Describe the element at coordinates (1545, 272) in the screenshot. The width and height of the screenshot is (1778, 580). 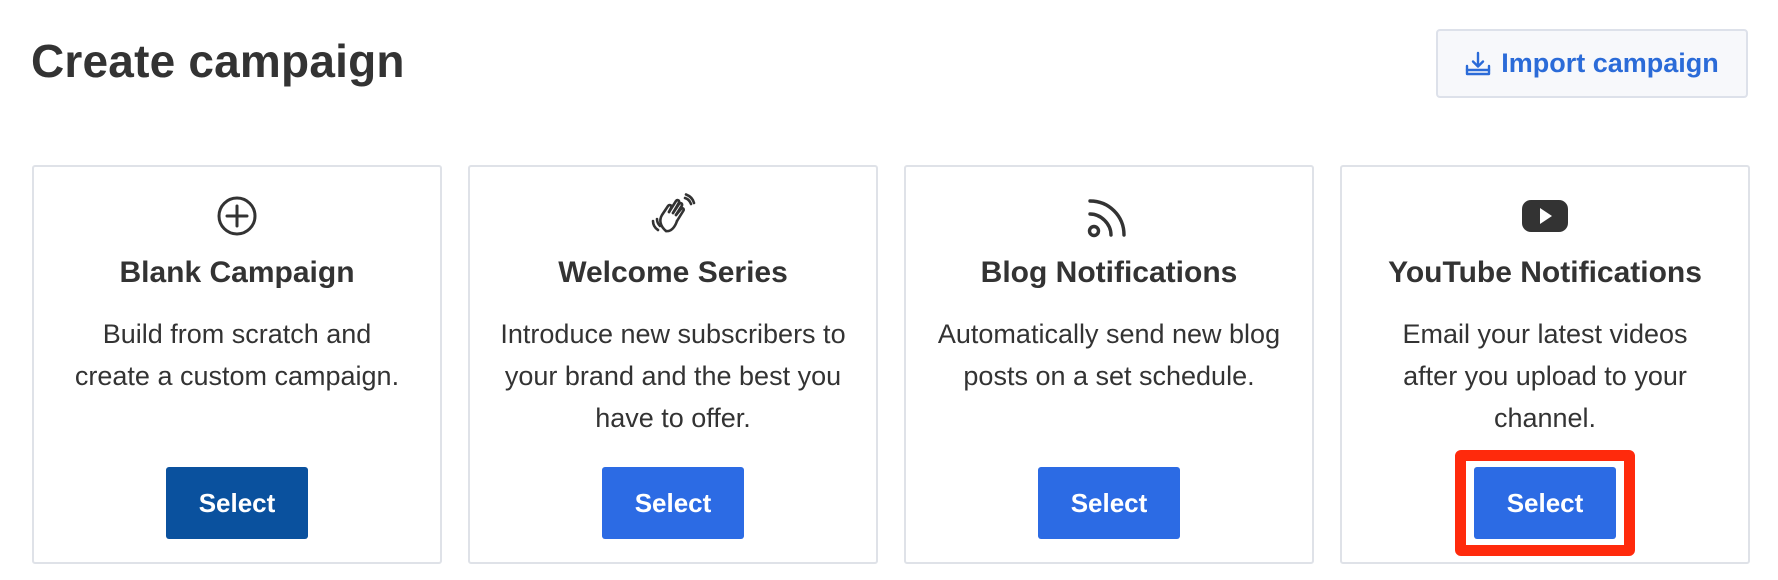
I see `card-title: YouTube Notifications` at that location.